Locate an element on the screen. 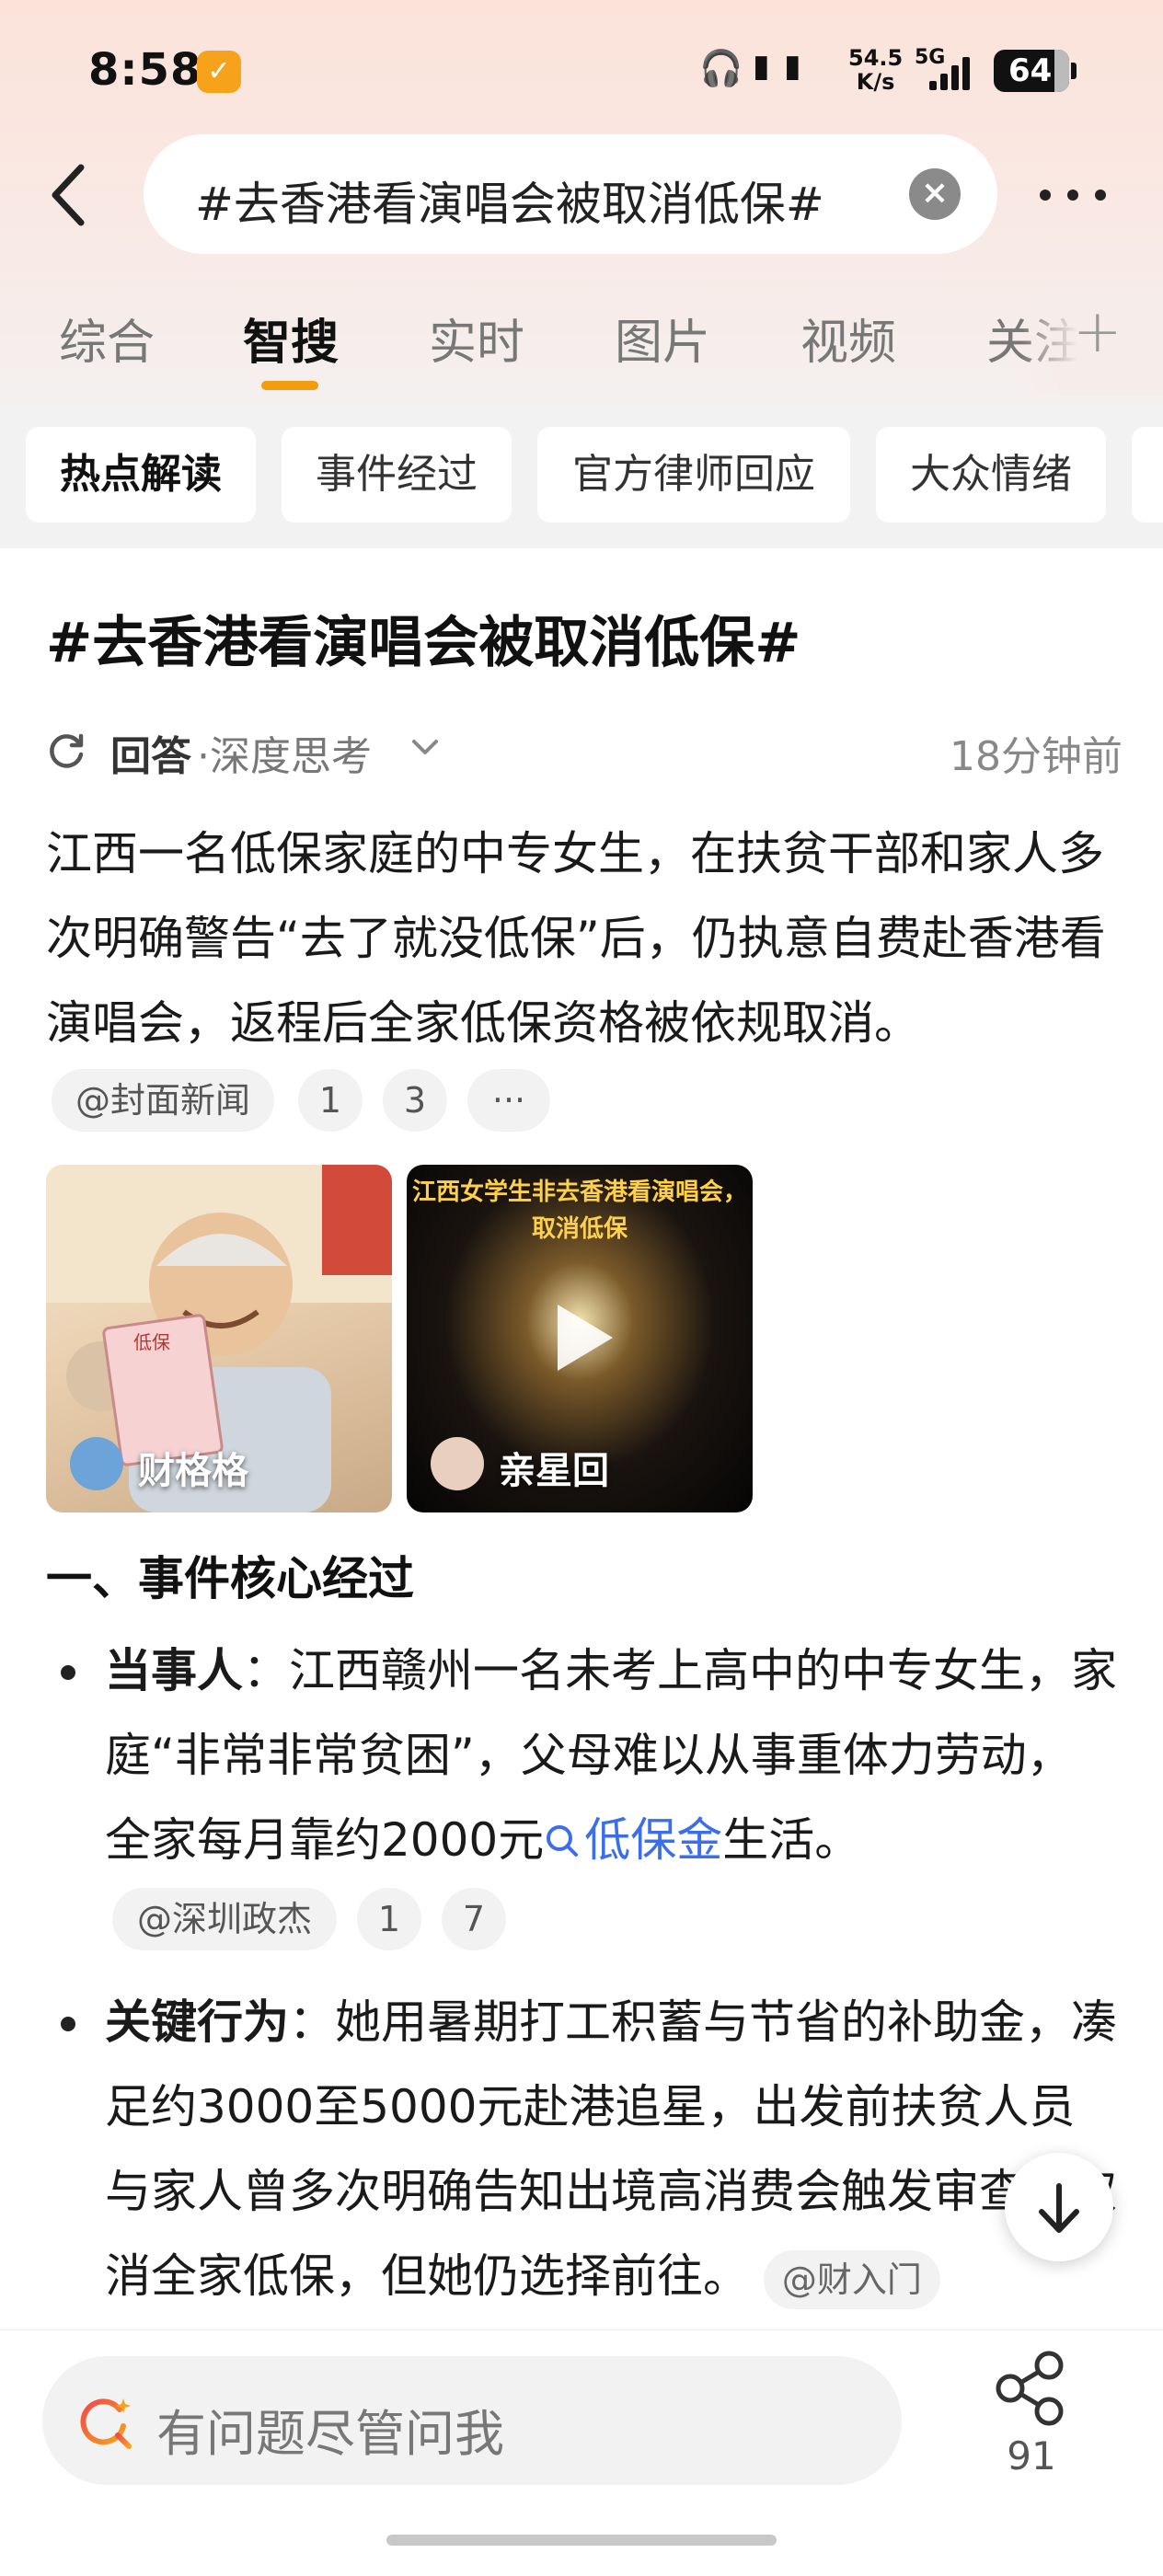  network-speed: 54.5 K/s is located at coordinates (876, 70).